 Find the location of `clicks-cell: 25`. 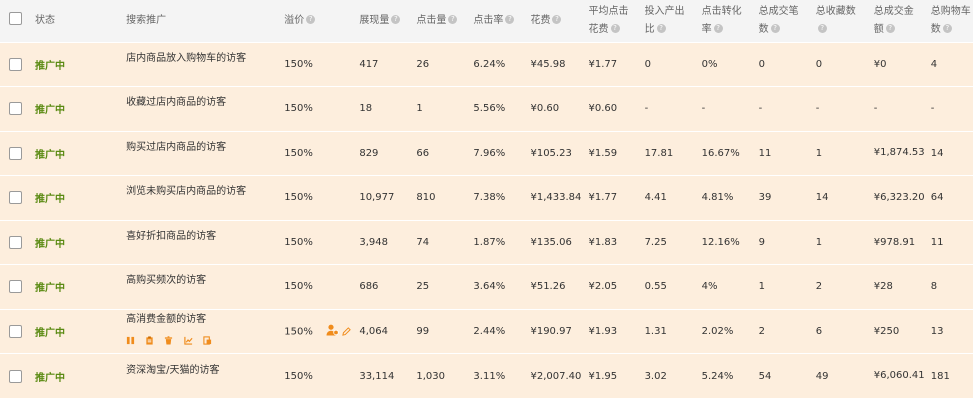

clicks-cell: 25 is located at coordinates (423, 287).